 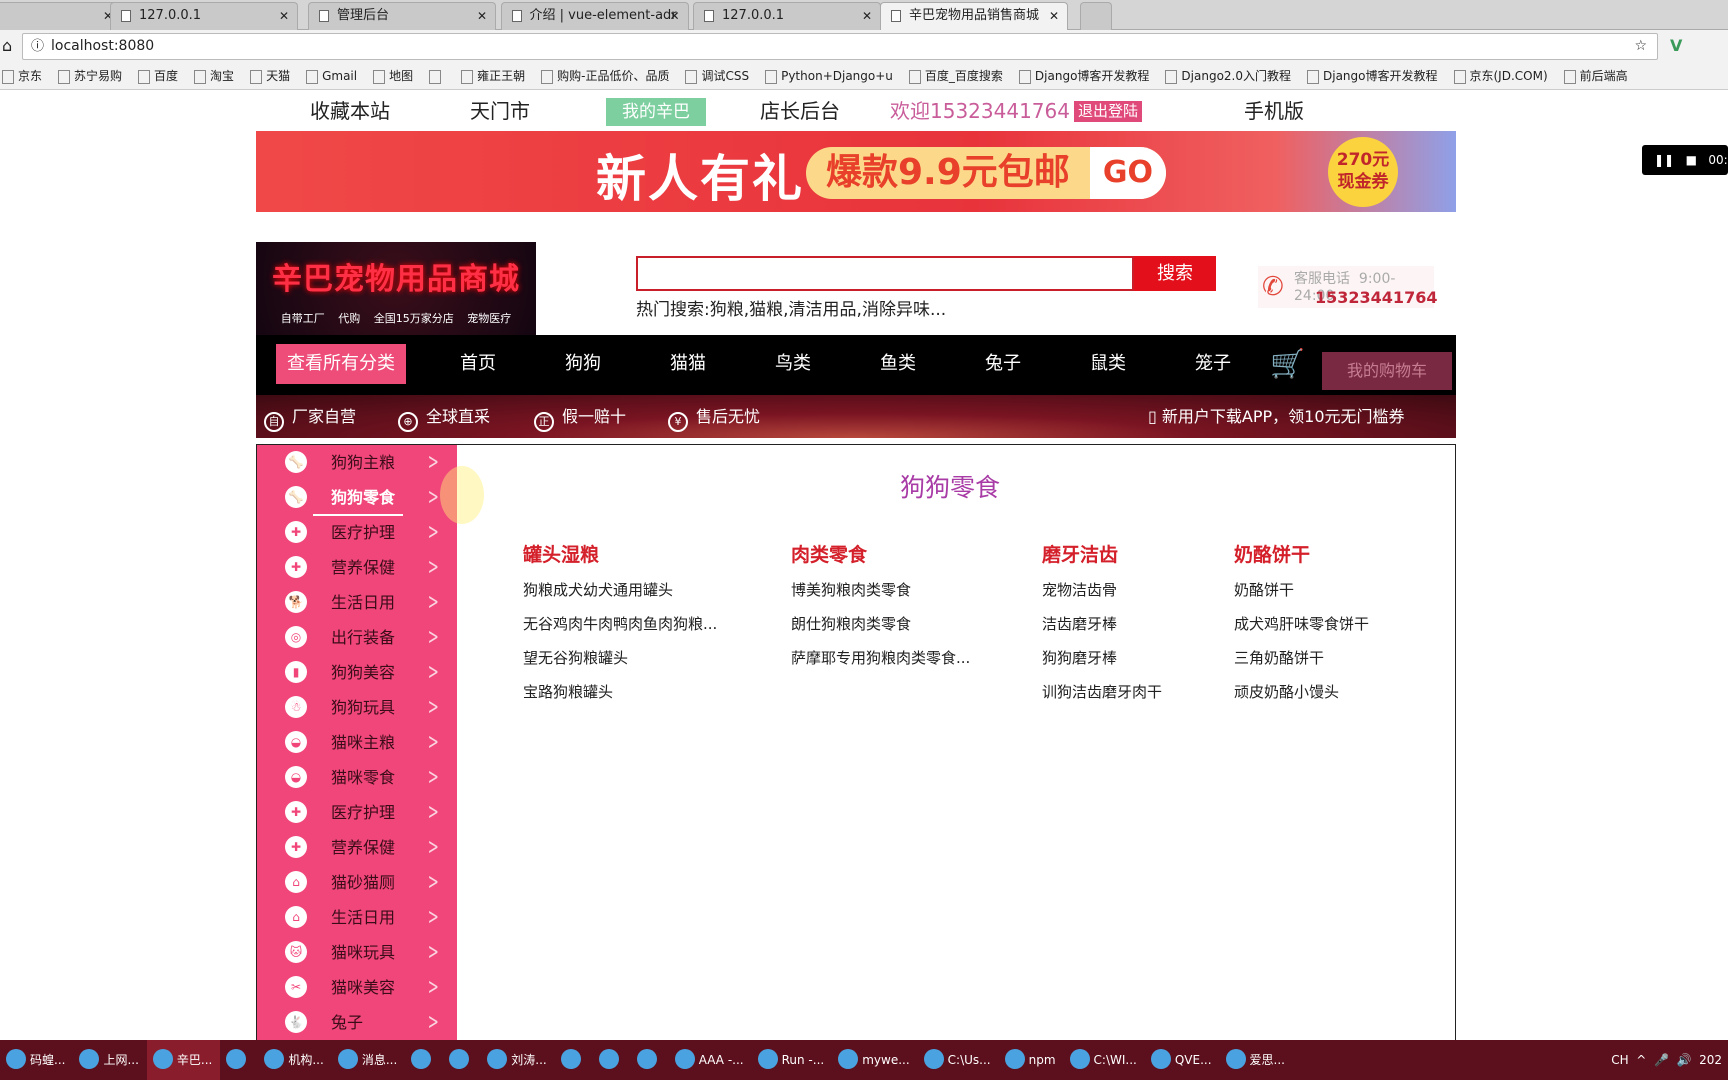 I want to click on bookmark-item: 苏宁易购, so click(x=89, y=76).